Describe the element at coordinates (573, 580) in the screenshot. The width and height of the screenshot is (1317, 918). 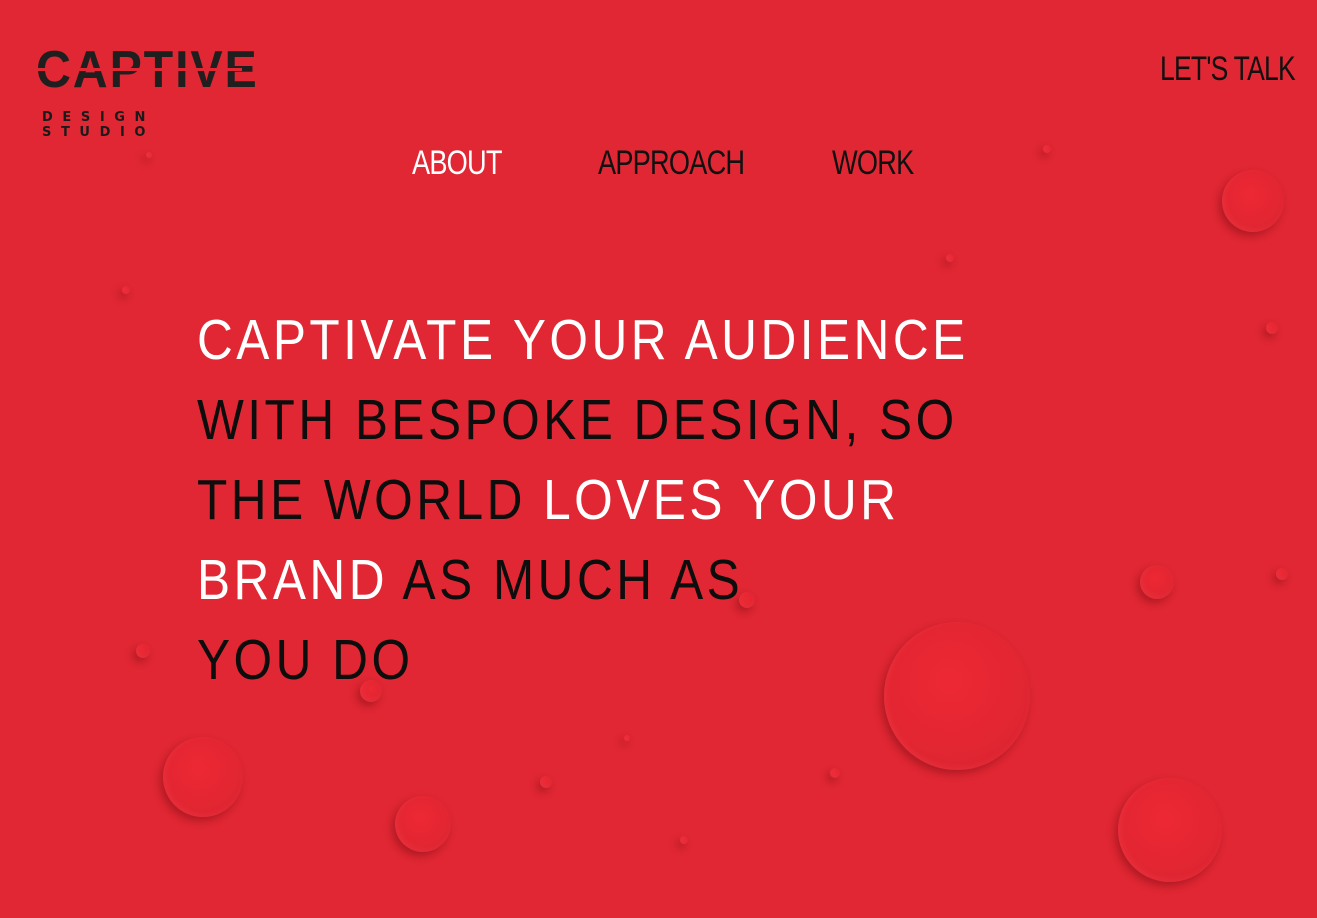
I see `headline-segment: AS MUCH AS` at that location.